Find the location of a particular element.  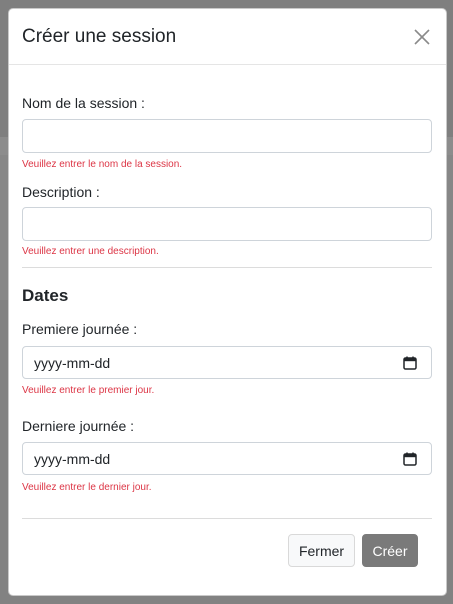

footer-divider is located at coordinates (227, 518).